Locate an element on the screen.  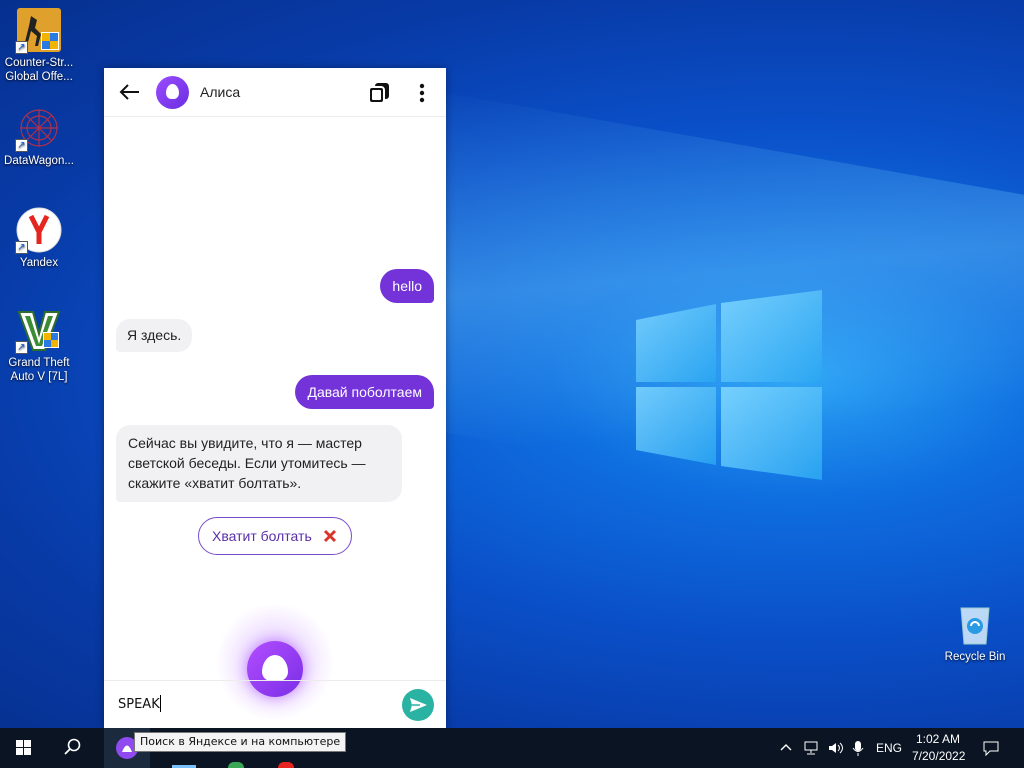
action-center-icon is located at coordinates (991, 748).